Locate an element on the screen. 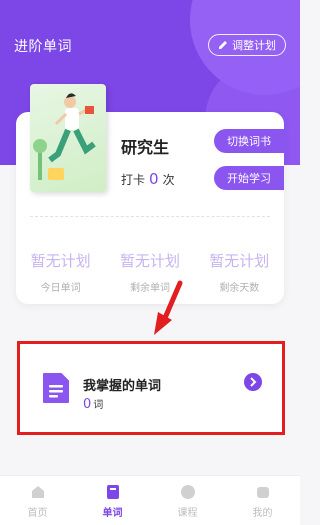  checkin-unit: 次 is located at coordinates (168, 180).